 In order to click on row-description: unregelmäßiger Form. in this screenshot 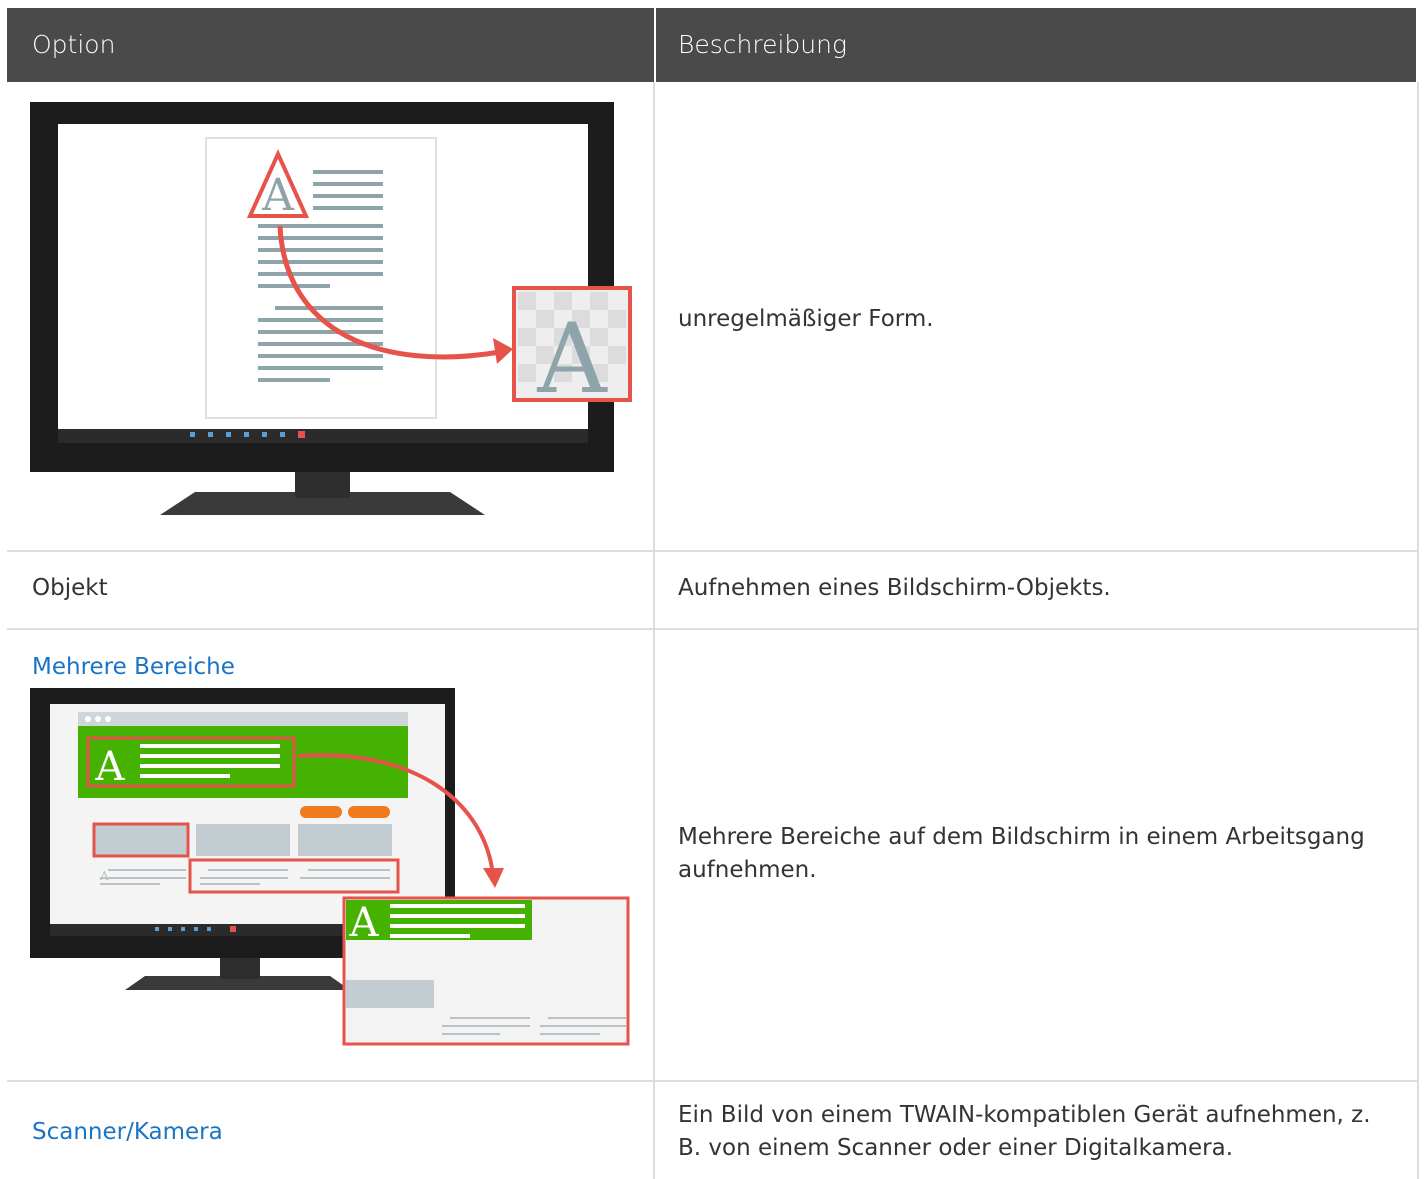, I will do `click(806, 319)`.